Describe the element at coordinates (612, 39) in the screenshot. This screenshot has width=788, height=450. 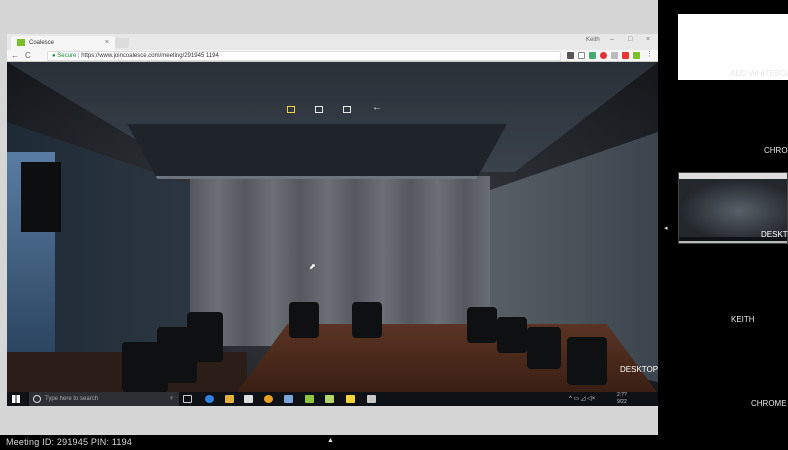
I see `minimize-button: –` at that location.